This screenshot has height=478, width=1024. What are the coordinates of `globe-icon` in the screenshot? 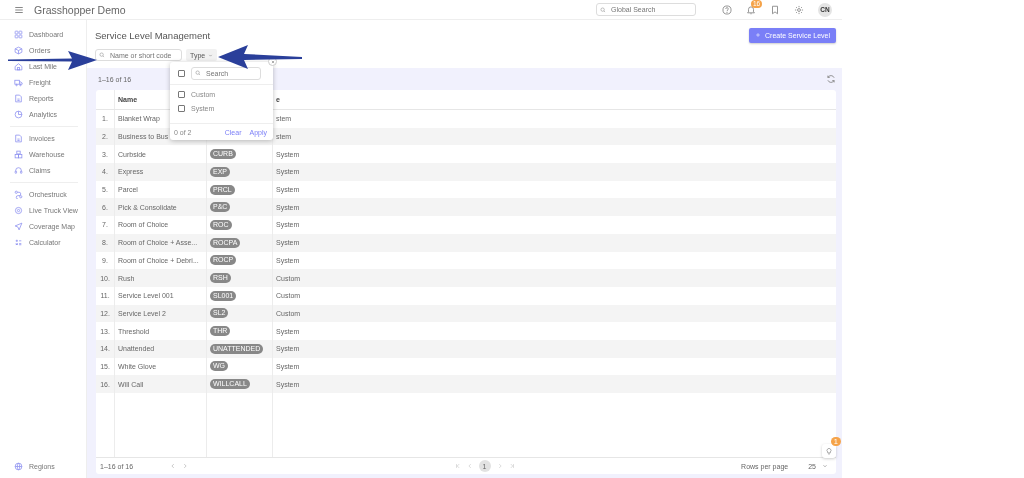 It's located at (18, 466).